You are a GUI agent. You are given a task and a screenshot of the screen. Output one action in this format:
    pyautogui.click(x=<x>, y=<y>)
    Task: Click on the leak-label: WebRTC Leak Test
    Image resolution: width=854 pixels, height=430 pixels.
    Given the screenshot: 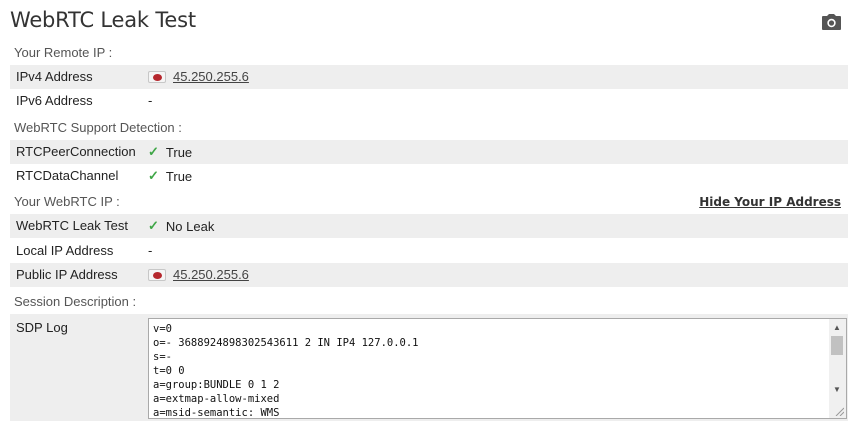 What is the action you would take?
    pyautogui.click(x=72, y=225)
    